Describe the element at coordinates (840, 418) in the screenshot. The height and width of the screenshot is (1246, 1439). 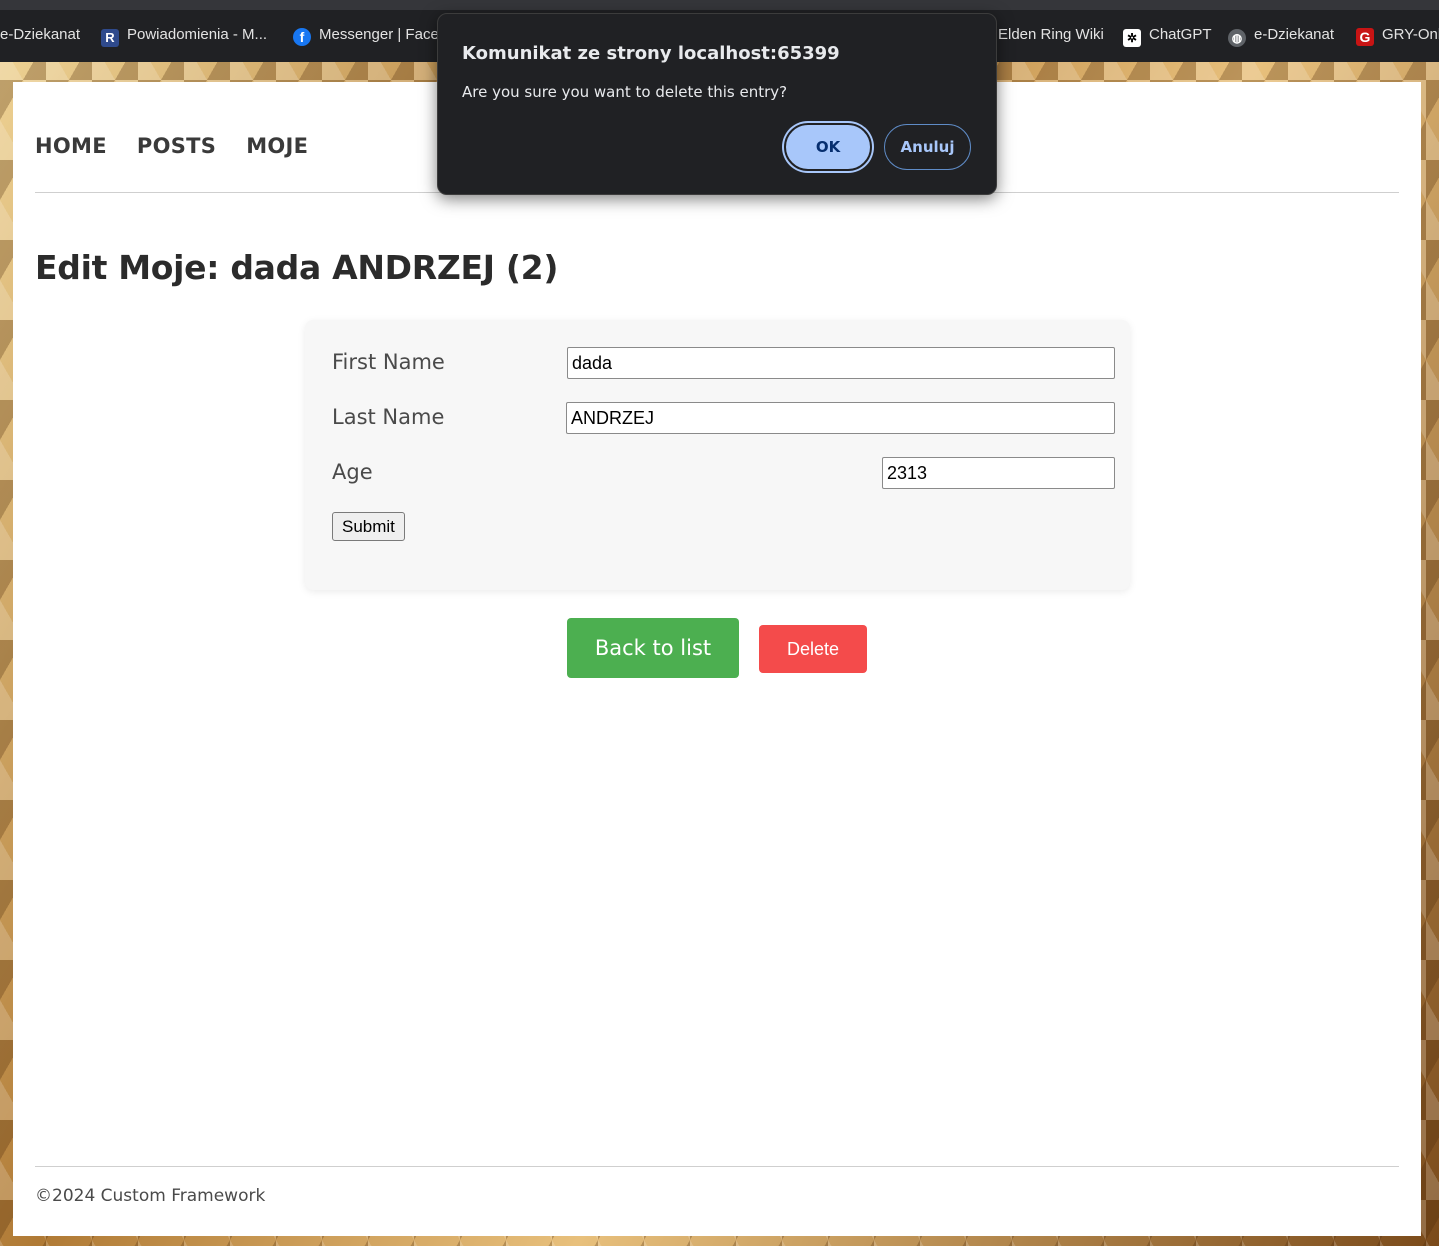
I see `last-name-field` at that location.